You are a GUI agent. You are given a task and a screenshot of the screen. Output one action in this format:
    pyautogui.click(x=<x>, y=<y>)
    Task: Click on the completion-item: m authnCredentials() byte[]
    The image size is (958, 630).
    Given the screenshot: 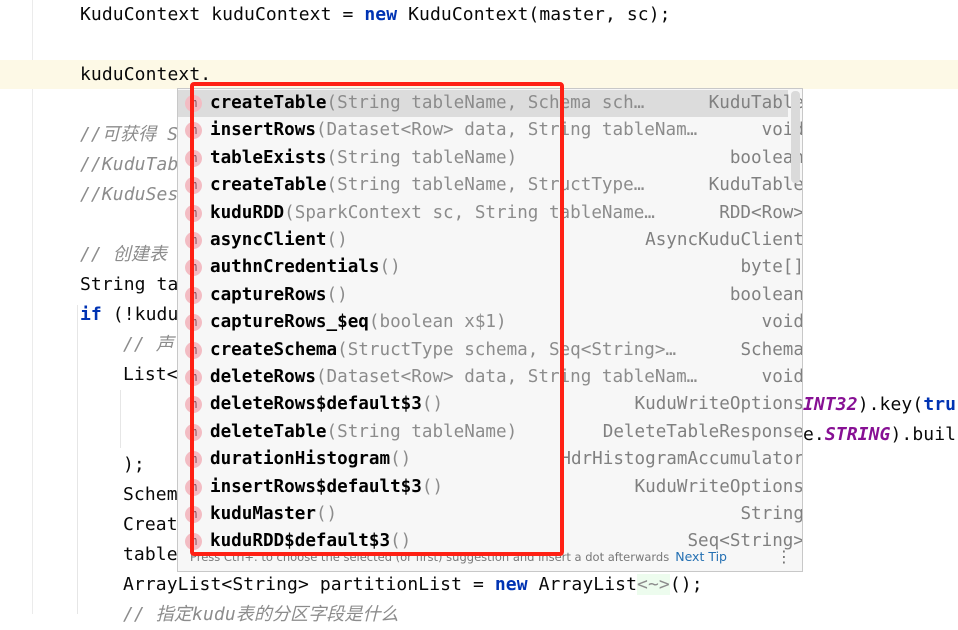 What is the action you would take?
    pyautogui.click(x=490, y=267)
    